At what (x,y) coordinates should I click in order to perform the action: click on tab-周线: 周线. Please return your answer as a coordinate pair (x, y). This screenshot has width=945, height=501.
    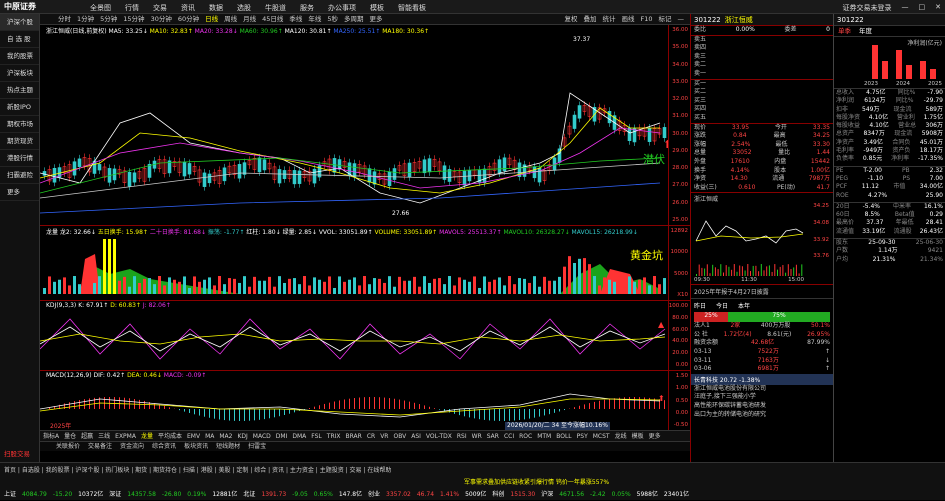
    Looking at the image, I should click on (230, 19).